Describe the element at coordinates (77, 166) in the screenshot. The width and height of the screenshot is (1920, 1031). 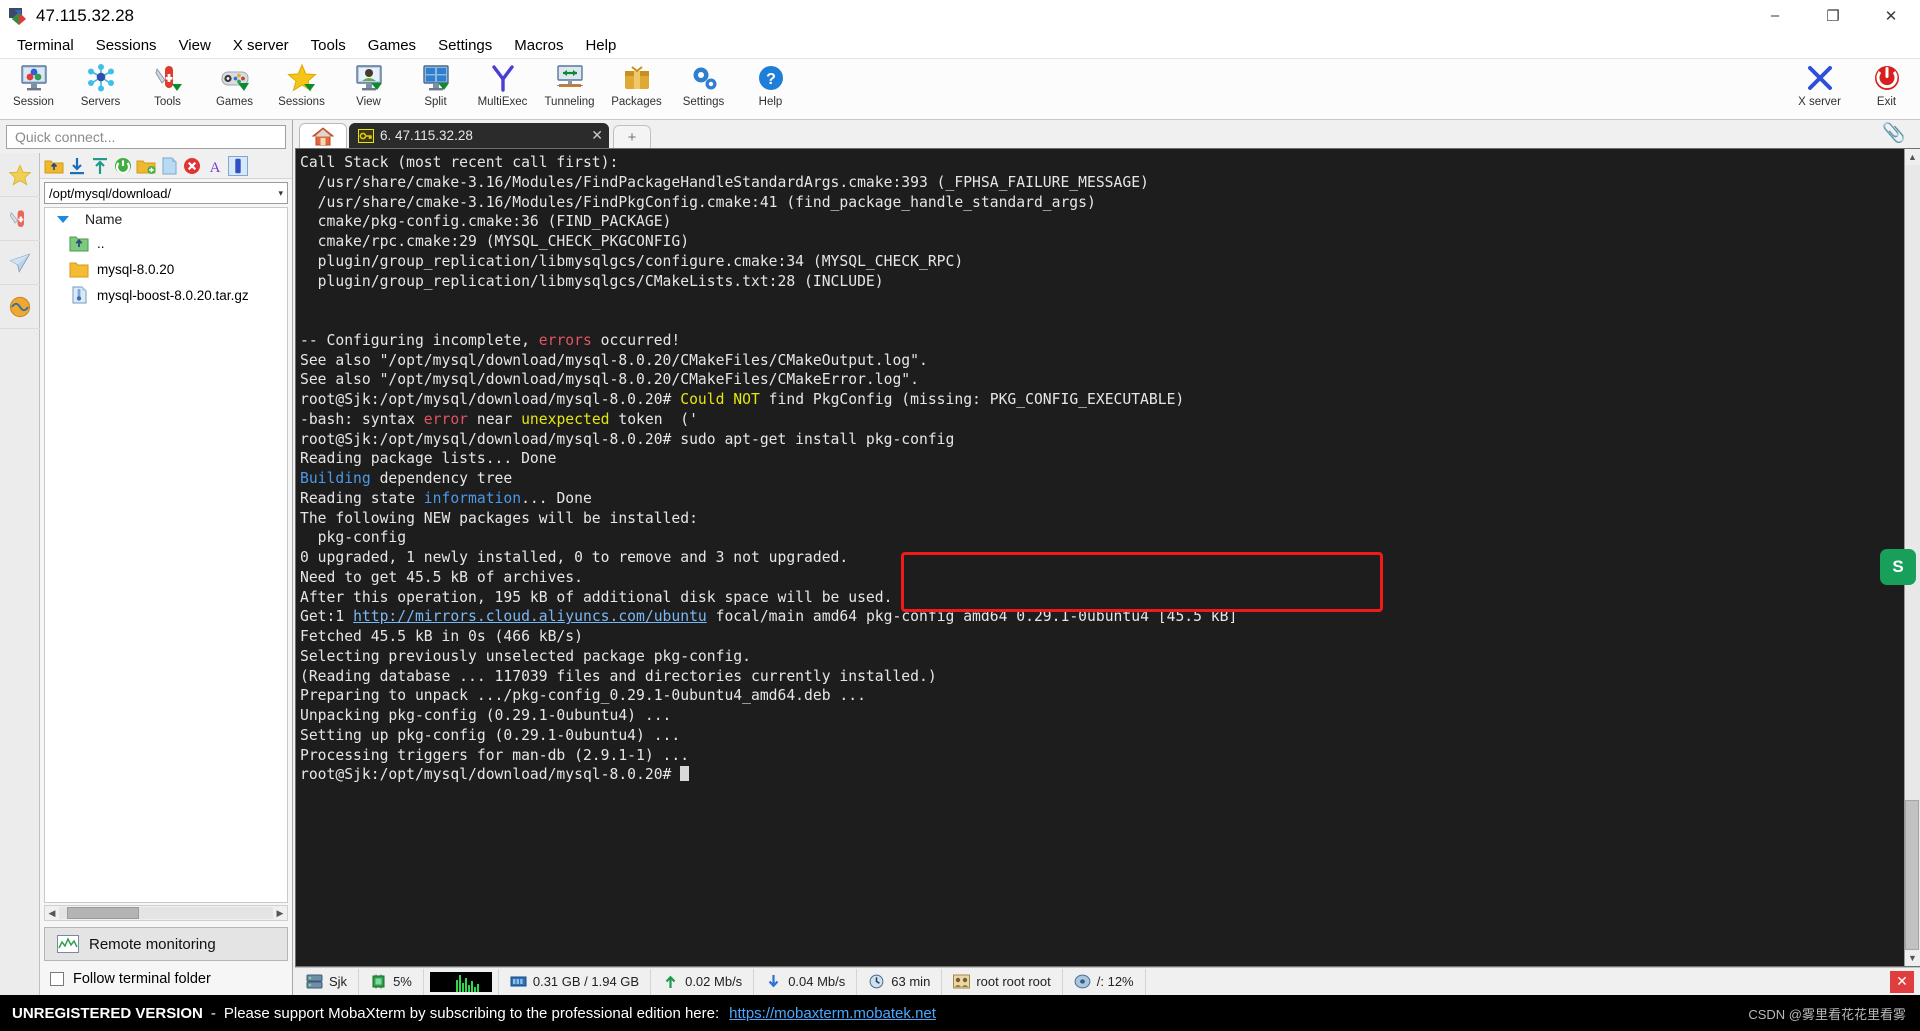
I see `download-icon` at that location.